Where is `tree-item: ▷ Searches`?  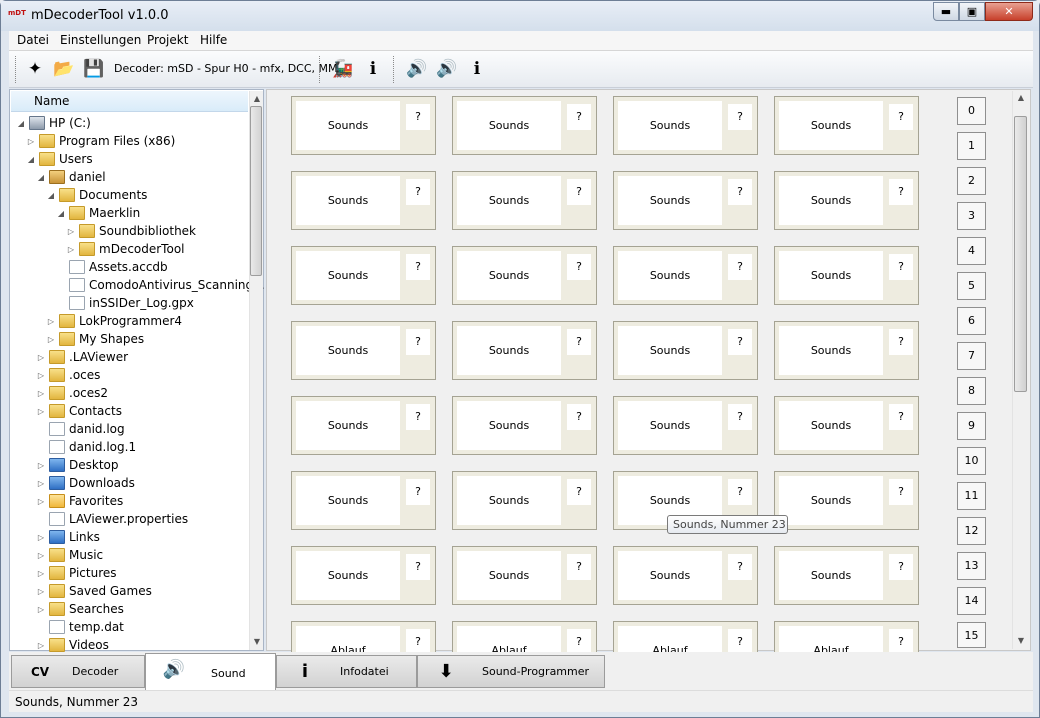 tree-item: ▷ Searches is located at coordinates (80, 609).